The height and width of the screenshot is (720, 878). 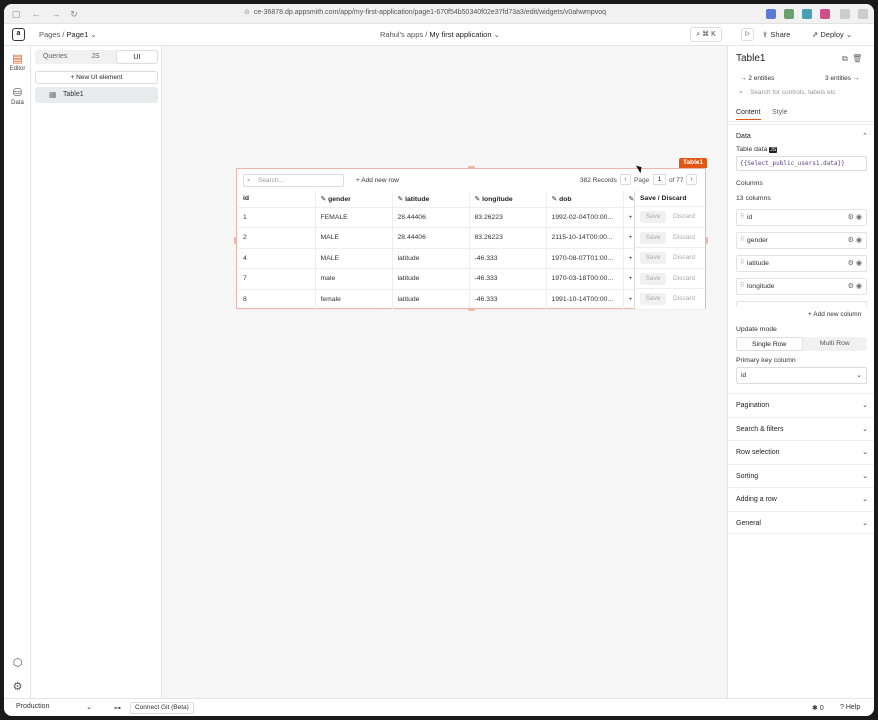 I want to click on tab-queries: Queries, so click(x=55, y=57).